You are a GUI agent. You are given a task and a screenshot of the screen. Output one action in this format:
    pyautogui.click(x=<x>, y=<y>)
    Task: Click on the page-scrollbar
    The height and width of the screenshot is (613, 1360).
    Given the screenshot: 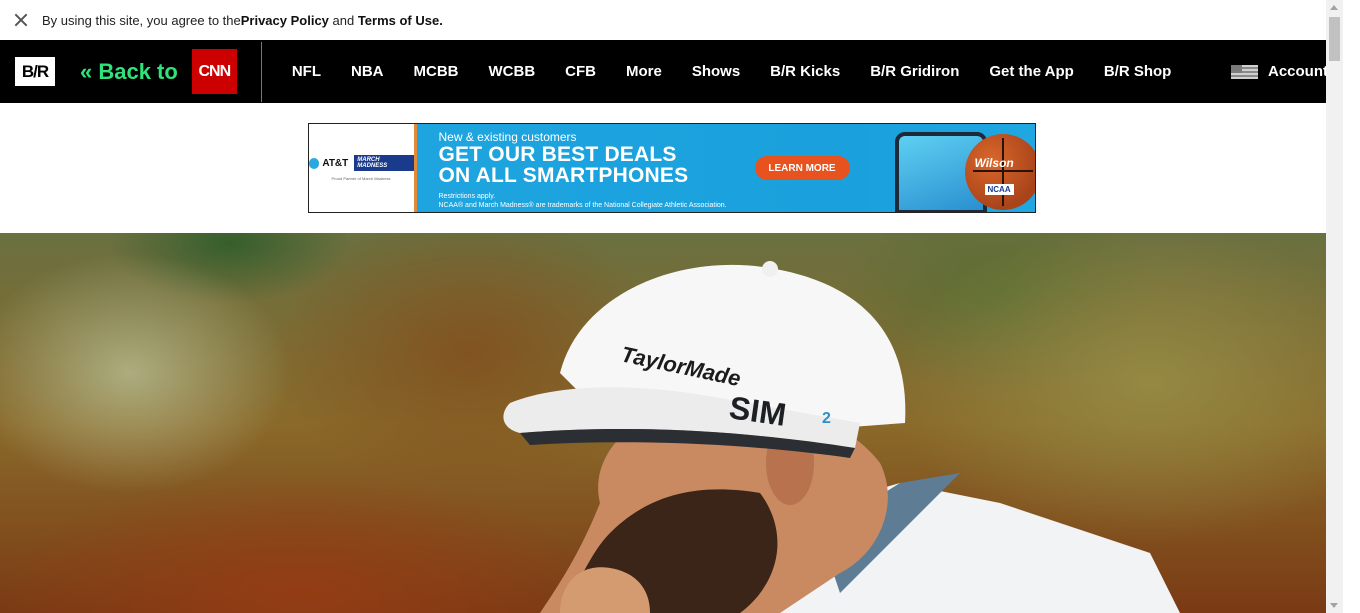 What is the action you would take?
    pyautogui.click(x=1334, y=306)
    